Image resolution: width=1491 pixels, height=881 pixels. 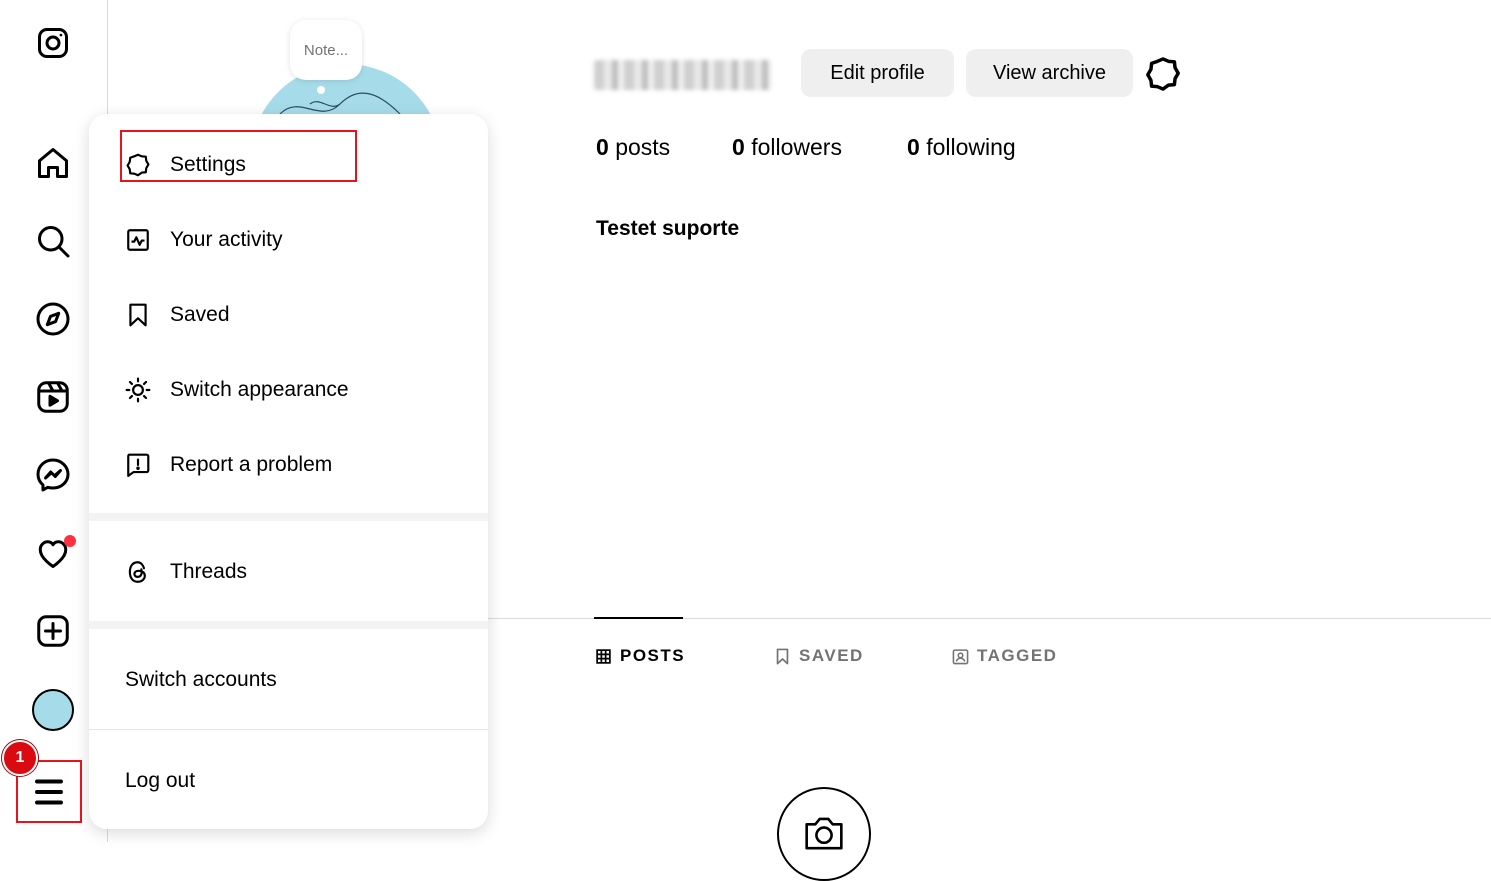 I want to click on tab-posts: POSTS, so click(x=640, y=656).